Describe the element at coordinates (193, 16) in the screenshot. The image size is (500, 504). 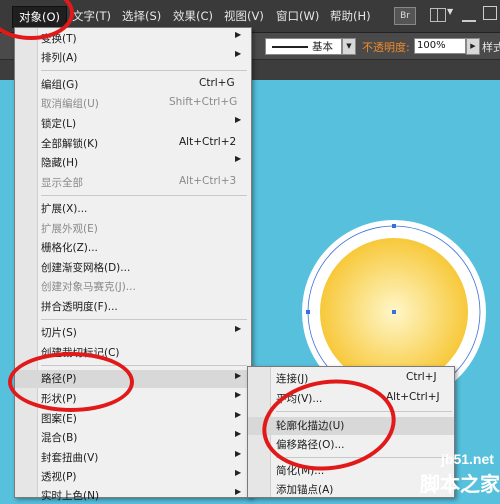
I see `menu-effect: 效果(C)` at that location.